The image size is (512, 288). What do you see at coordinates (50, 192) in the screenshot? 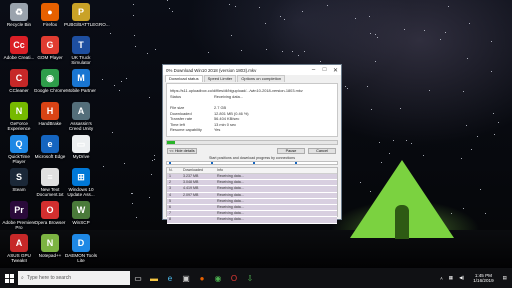
I see `desktop-icon-label: New Text Document.txt` at bounding box center [50, 192].